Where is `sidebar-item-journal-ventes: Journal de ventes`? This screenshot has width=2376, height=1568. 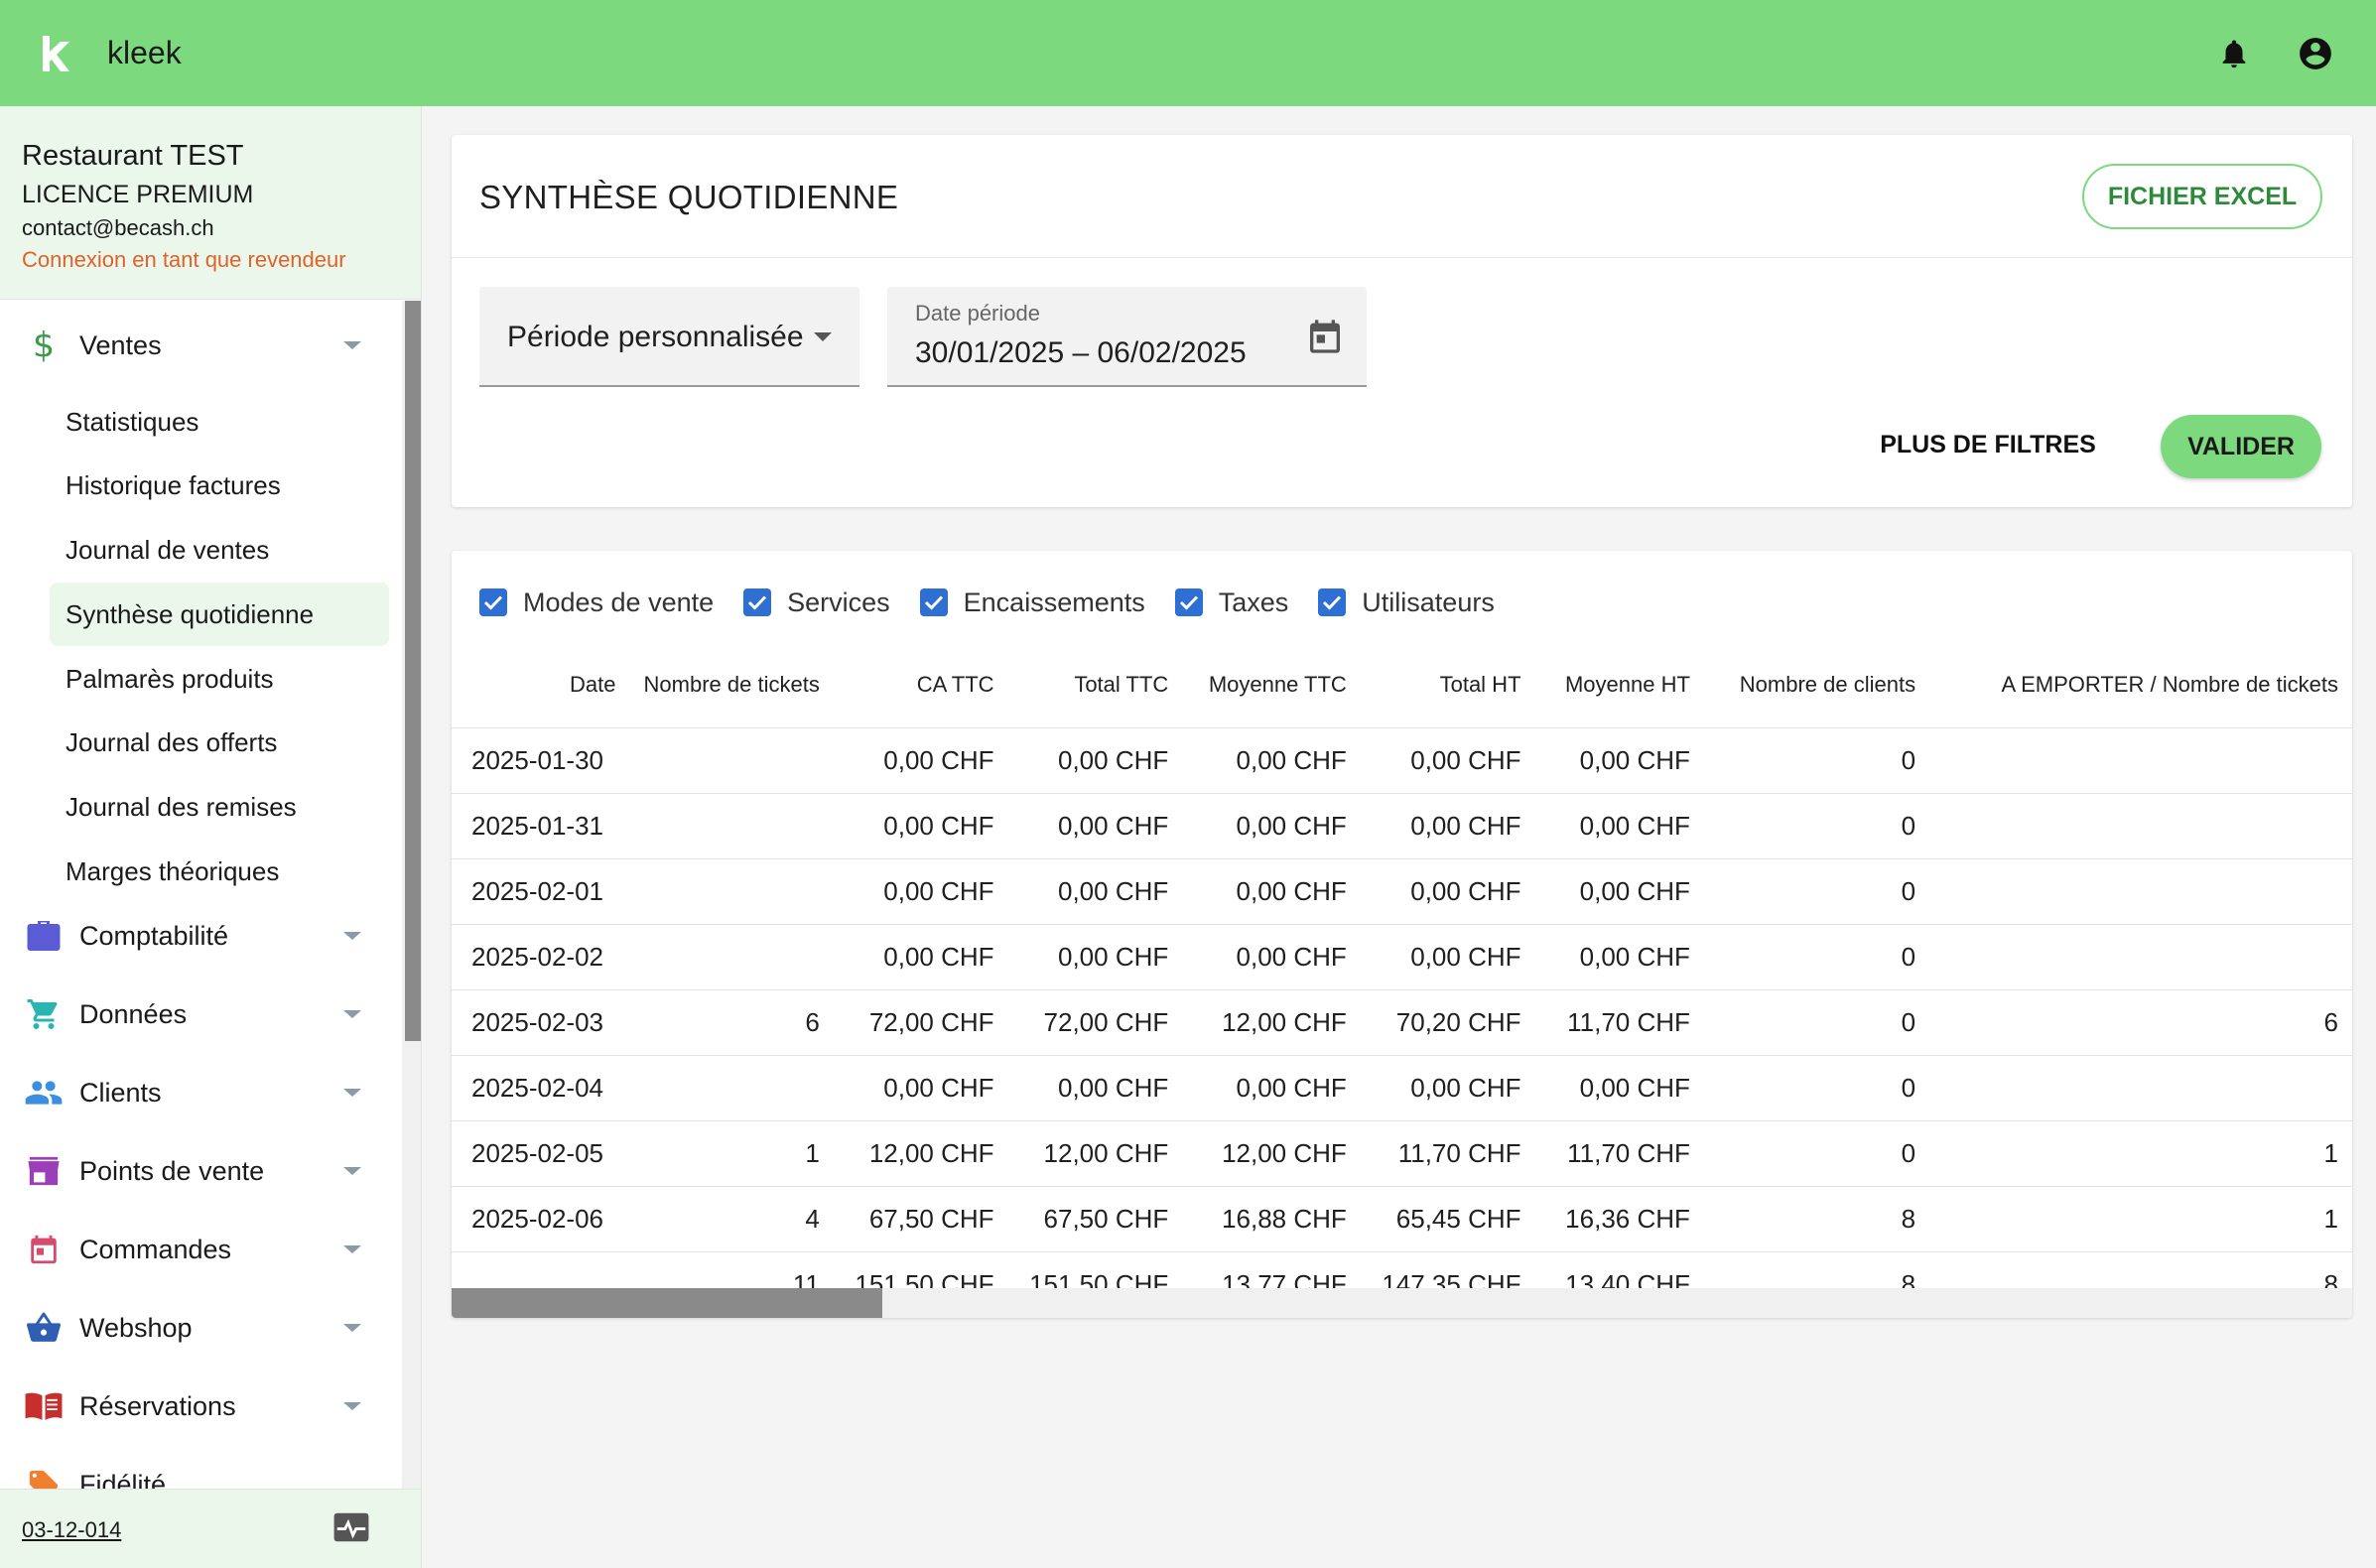
sidebar-item-journal-ventes: Journal de ventes is located at coordinates (219, 550).